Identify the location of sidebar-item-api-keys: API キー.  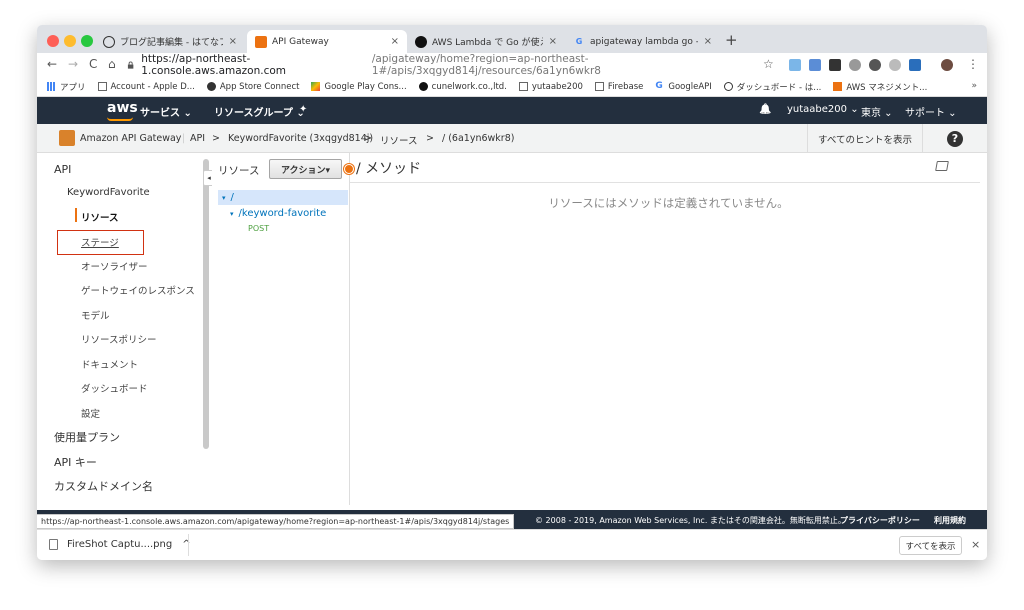
(75, 462).